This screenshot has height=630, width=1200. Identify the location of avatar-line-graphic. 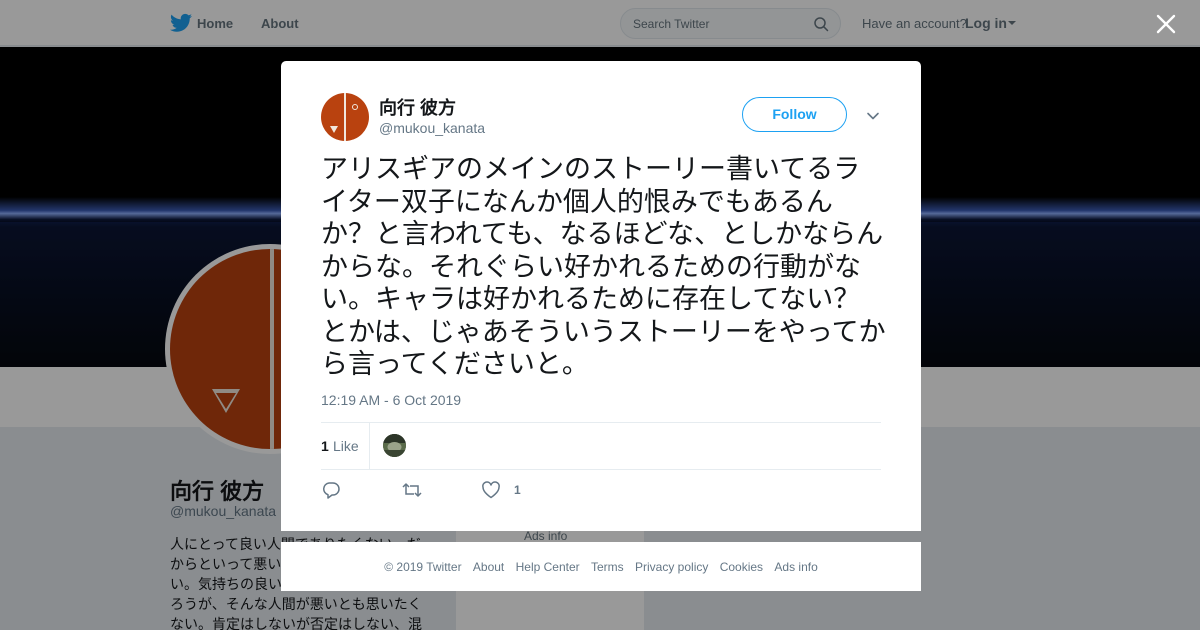
(345, 117).